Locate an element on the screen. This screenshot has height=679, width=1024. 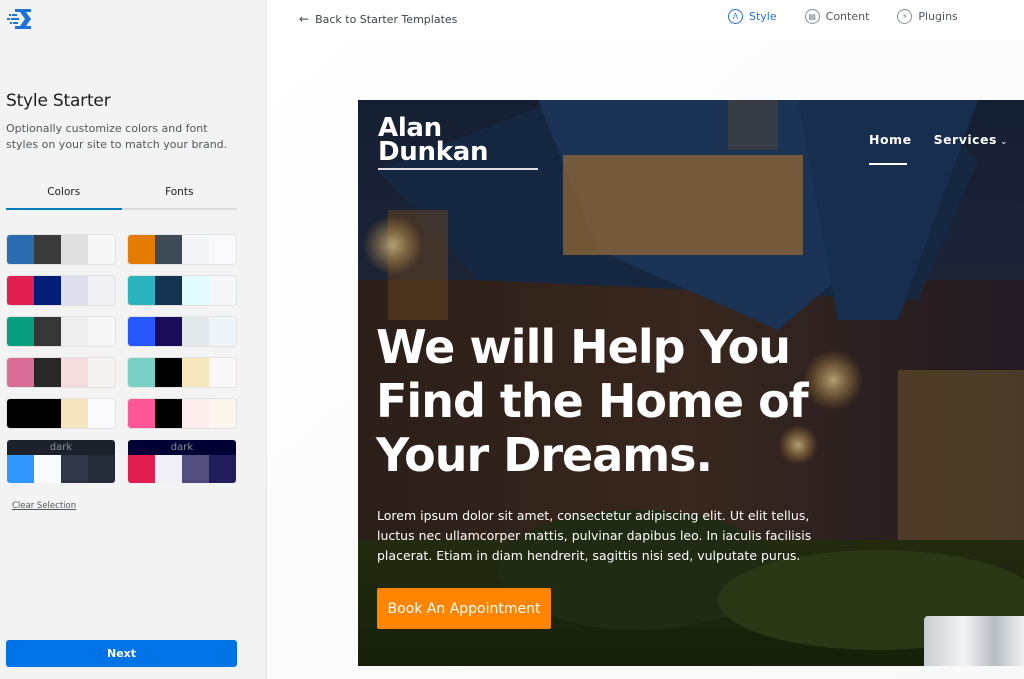
site-logo: Alan Dunkan is located at coordinates (433, 141).